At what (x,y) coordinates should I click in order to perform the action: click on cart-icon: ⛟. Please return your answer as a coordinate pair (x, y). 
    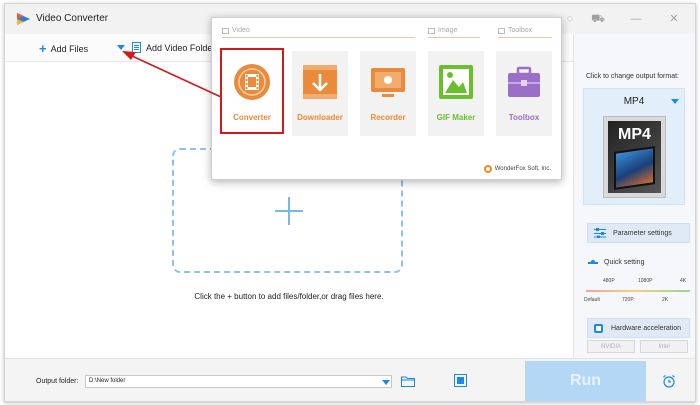
    Looking at the image, I should click on (598, 19).